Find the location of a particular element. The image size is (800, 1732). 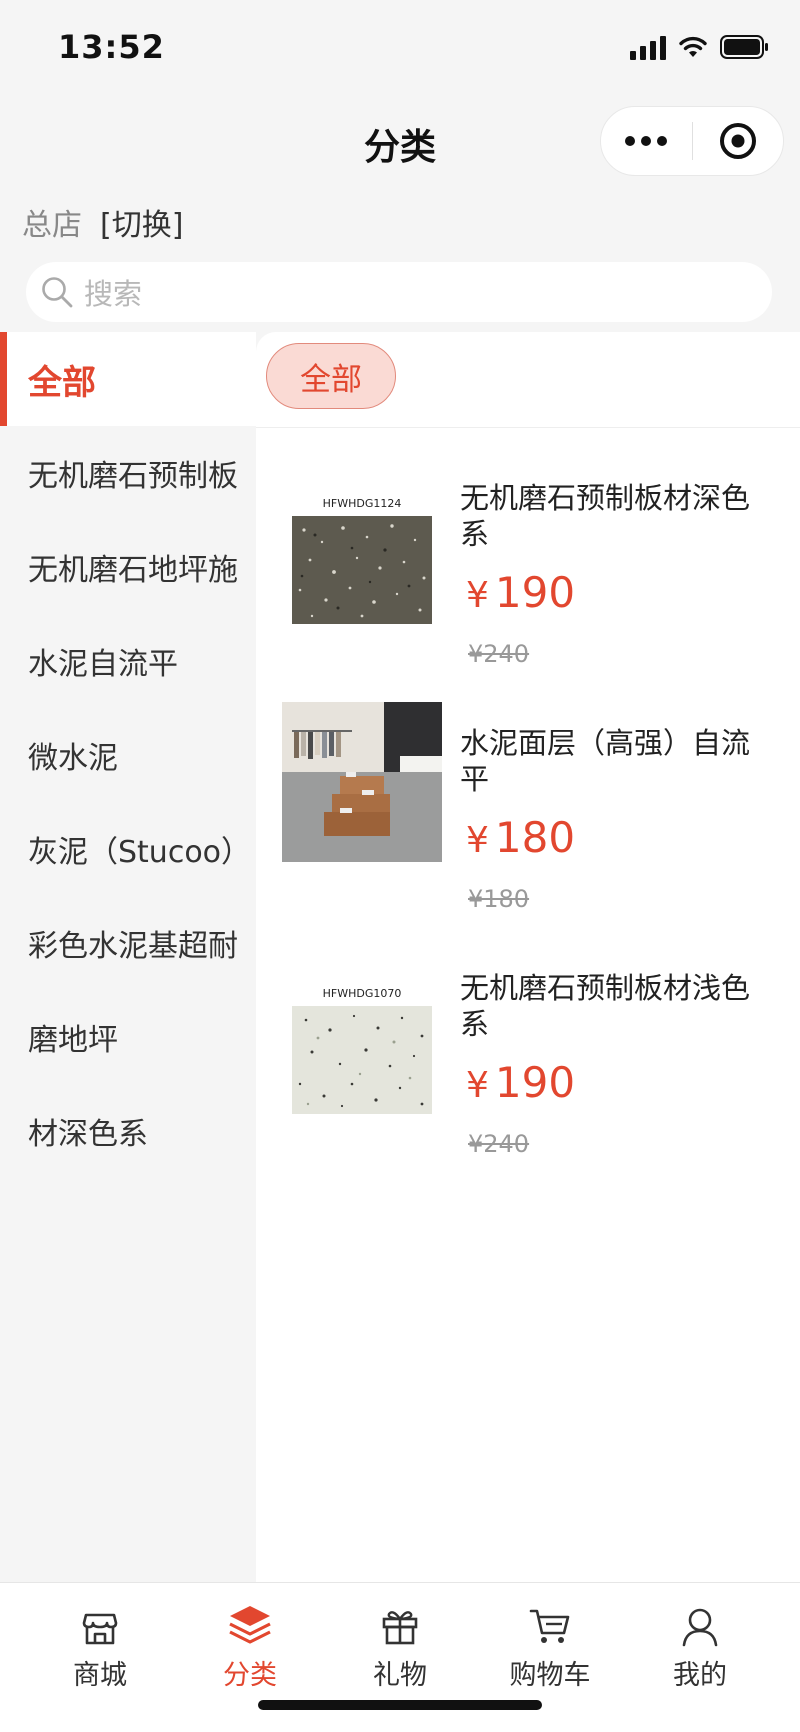

battery-icon is located at coordinates (745, 47).